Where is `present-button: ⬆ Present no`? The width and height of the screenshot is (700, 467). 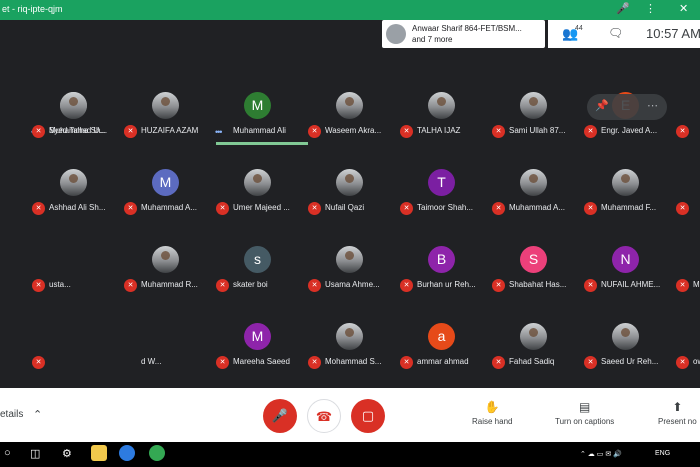 present-button: ⬆ Present no is located at coordinates (677, 413).